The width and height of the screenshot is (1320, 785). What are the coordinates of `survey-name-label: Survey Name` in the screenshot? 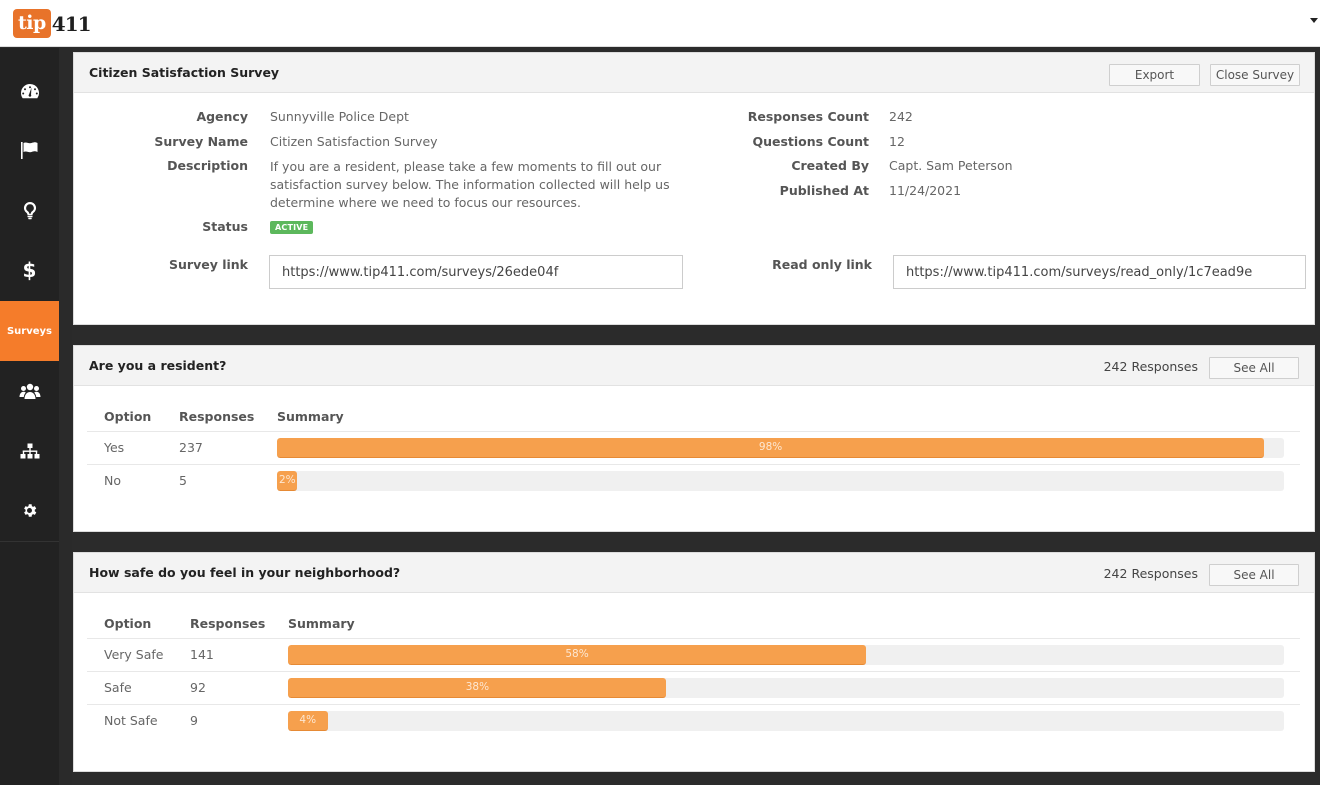 It's located at (201, 141).